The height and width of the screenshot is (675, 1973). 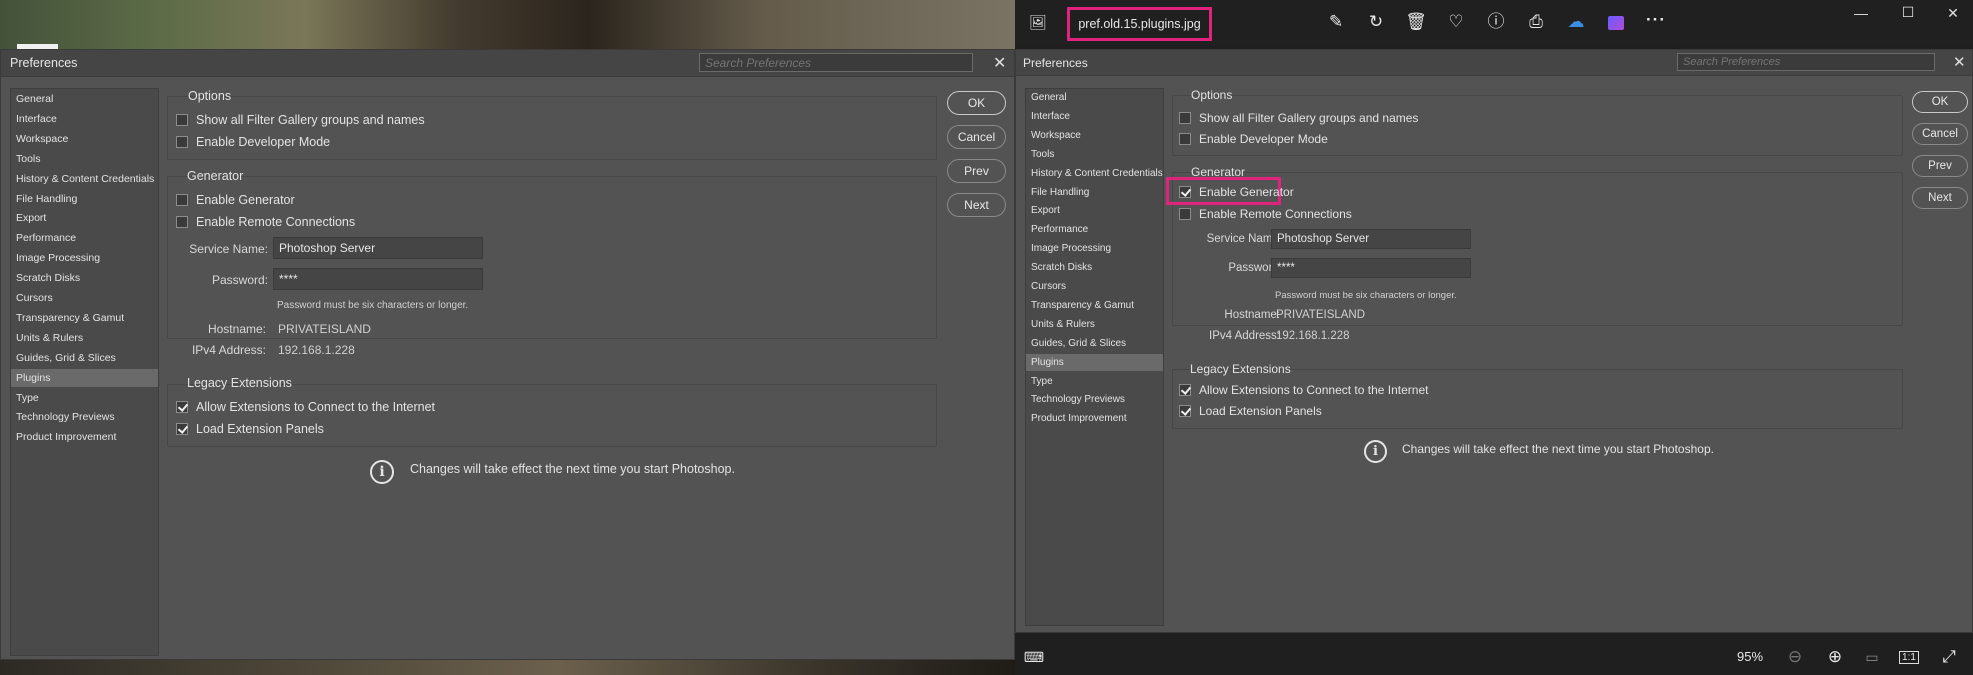 What do you see at coordinates (1321, 315) in the screenshot?
I see `hostname-value: PRIVATEISLAND` at bounding box center [1321, 315].